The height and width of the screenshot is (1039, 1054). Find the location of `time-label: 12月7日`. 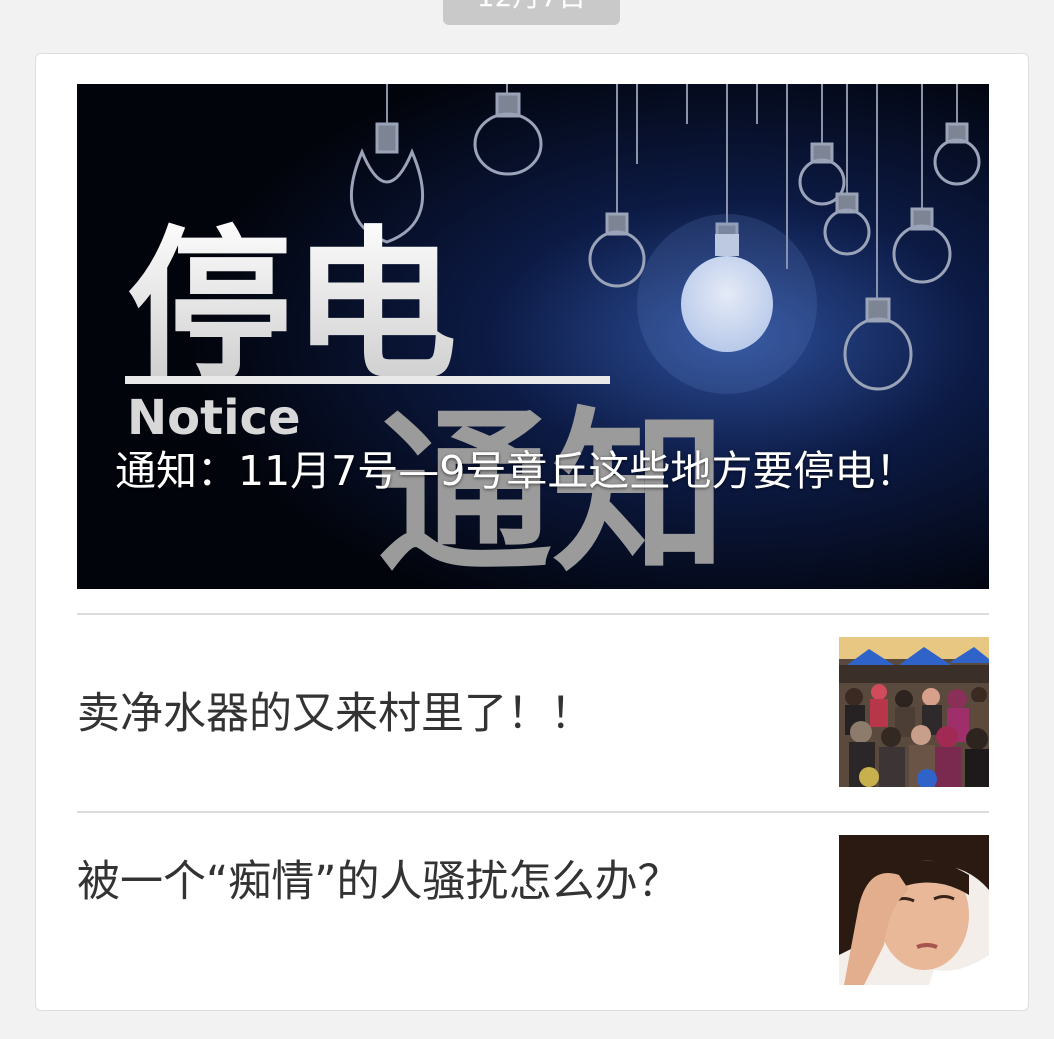

time-label: 12月7日 is located at coordinates (531, 6).